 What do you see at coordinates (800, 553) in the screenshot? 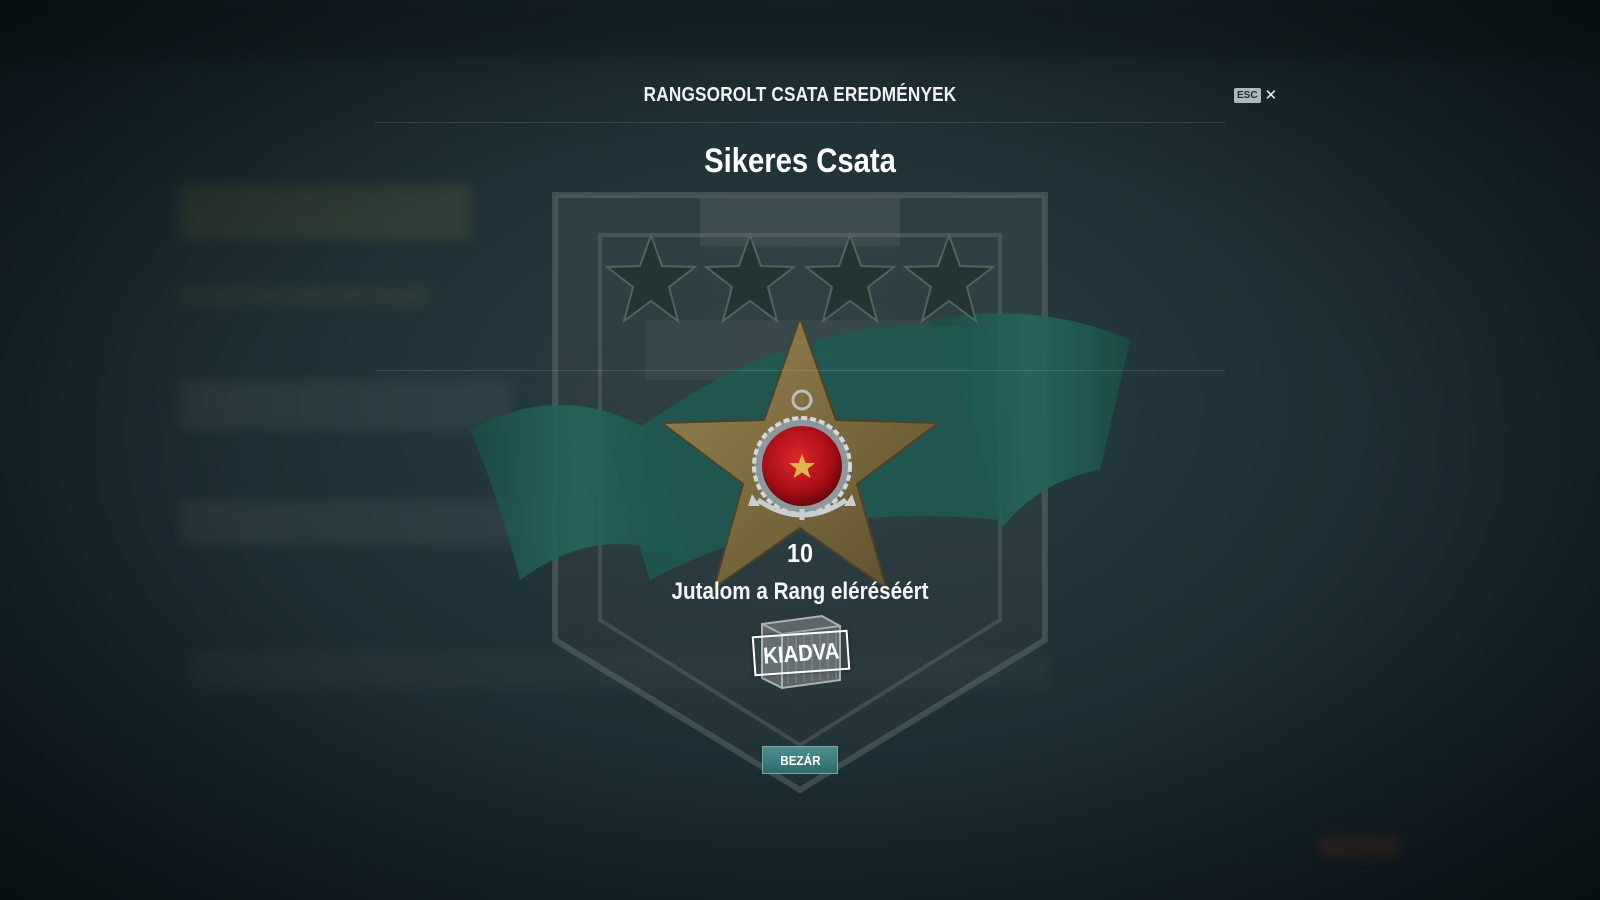
I see `rank-number: 10` at bounding box center [800, 553].